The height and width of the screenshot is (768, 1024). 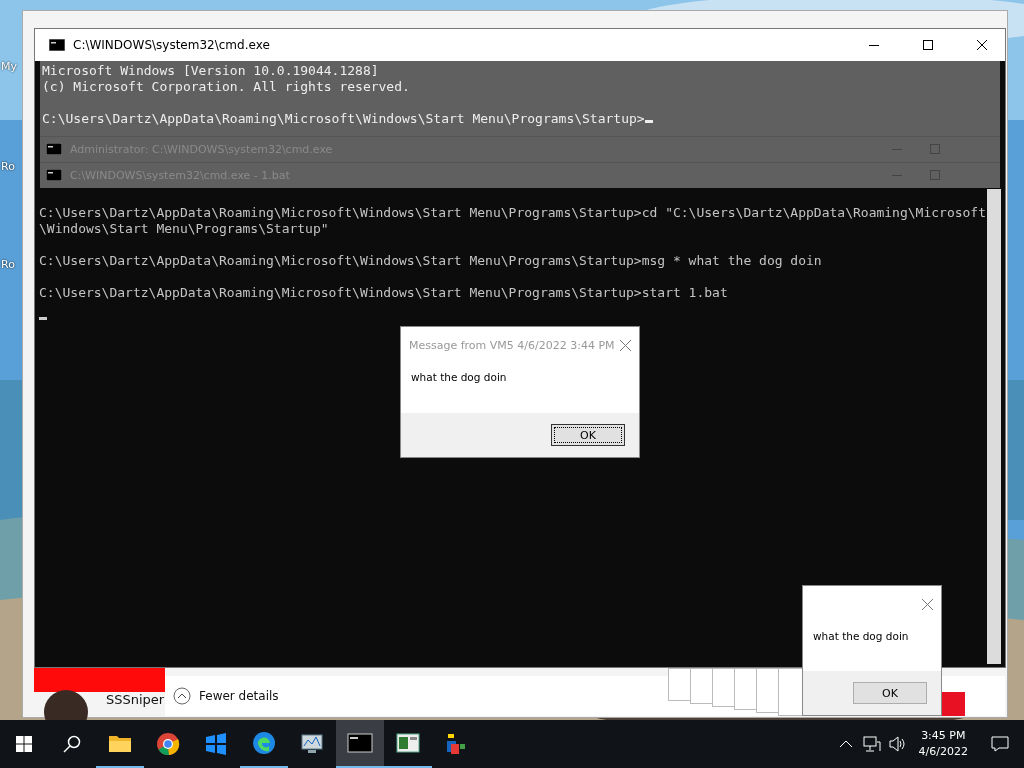 What do you see at coordinates (928, 45) in the screenshot?
I see `maximize-icon` at bounding box center [928, 45].